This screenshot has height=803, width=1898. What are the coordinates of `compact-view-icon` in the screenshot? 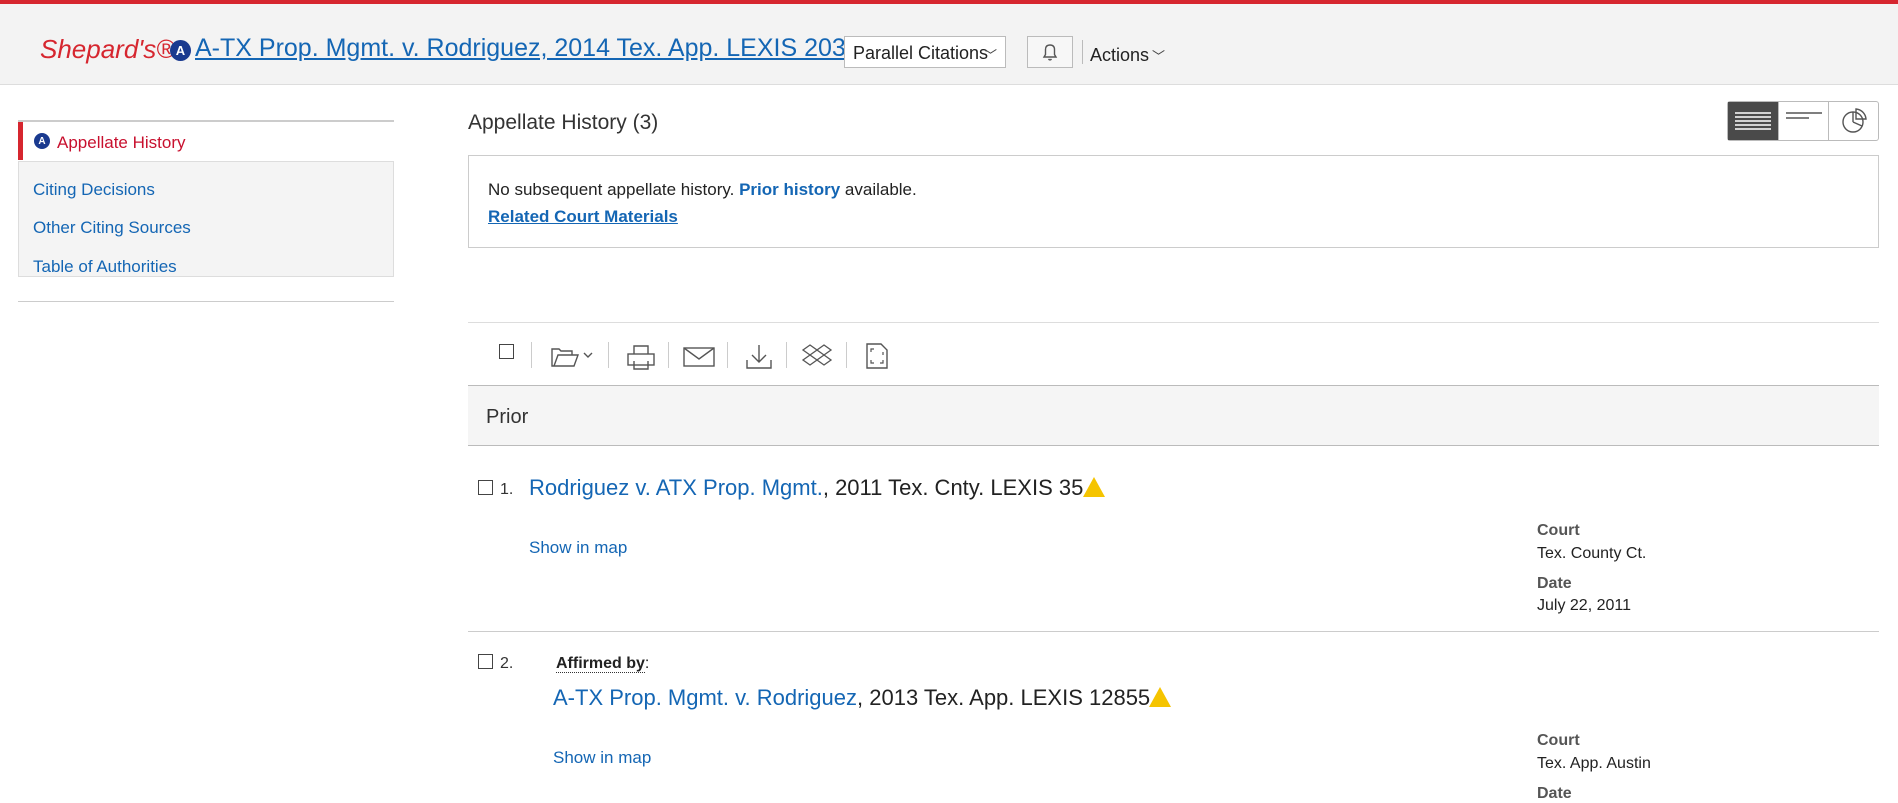 It's located at (1804, 115).